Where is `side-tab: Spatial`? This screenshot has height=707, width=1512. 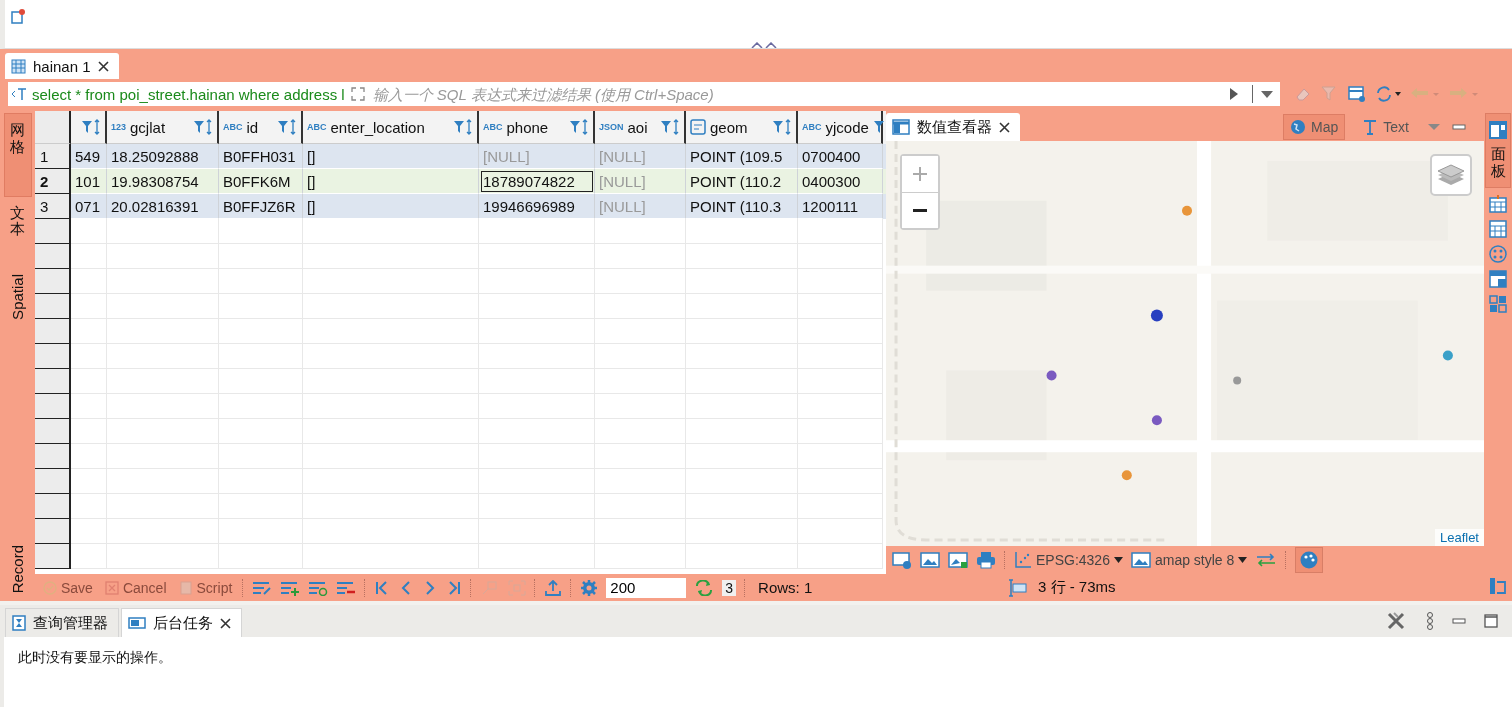 side-tab: Spatial is located at coordinates (17, 360).